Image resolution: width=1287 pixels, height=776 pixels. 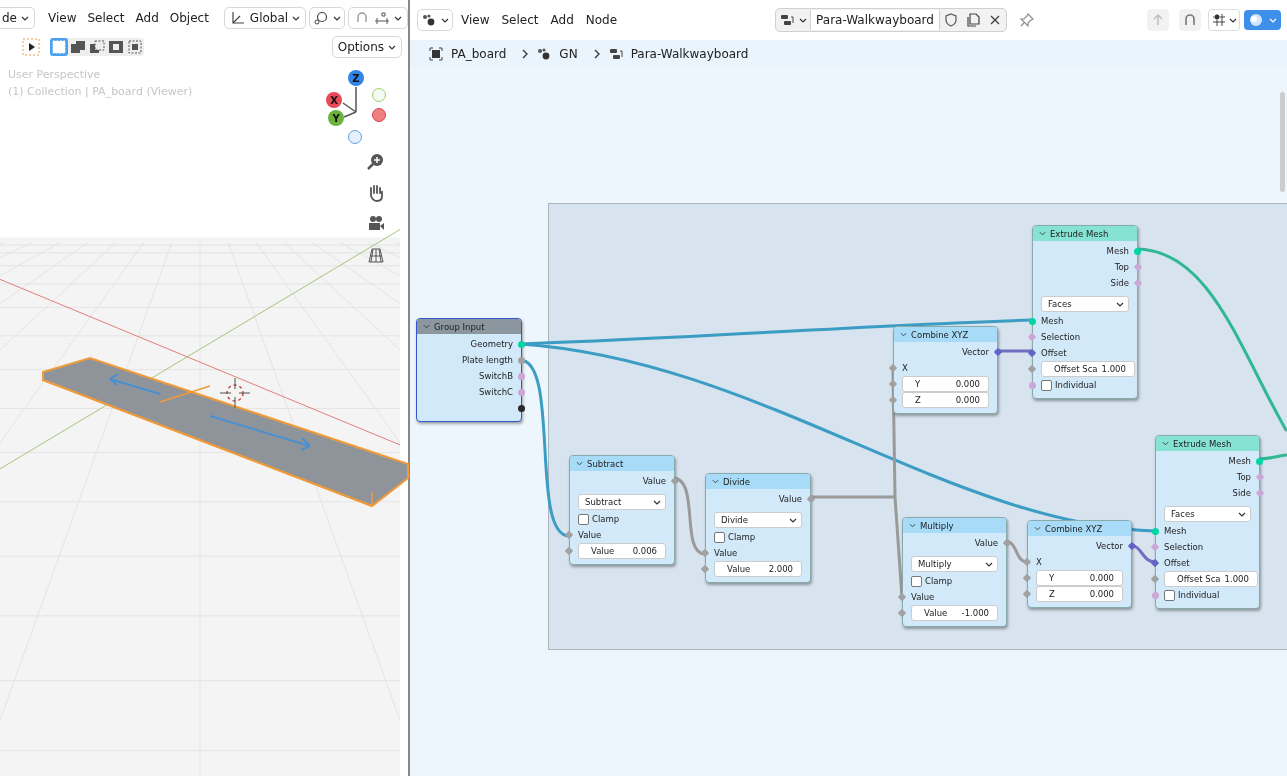 What do you see at coordinates (1052, 321) in the screenshot?
I see `socket-label: Mesh` at bounding box center [1052, 321].